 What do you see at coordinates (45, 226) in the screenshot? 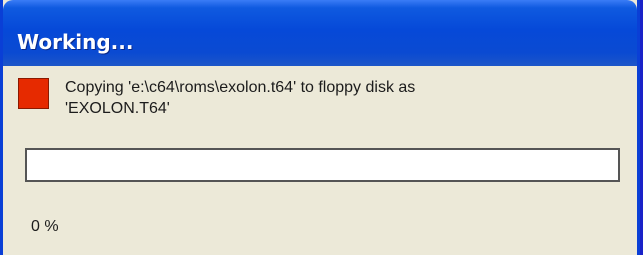
I see `progress-percent-label: 0 %` at bounding box center [45, 226].